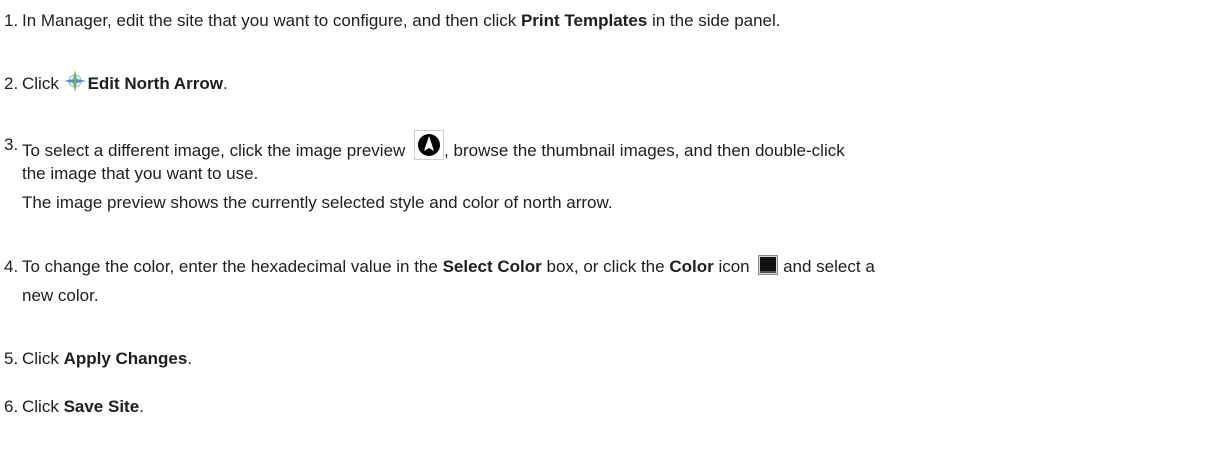  Describe the element at coordinates (11, 20) in the screenshot. I see `step-number: 1.` at that location.